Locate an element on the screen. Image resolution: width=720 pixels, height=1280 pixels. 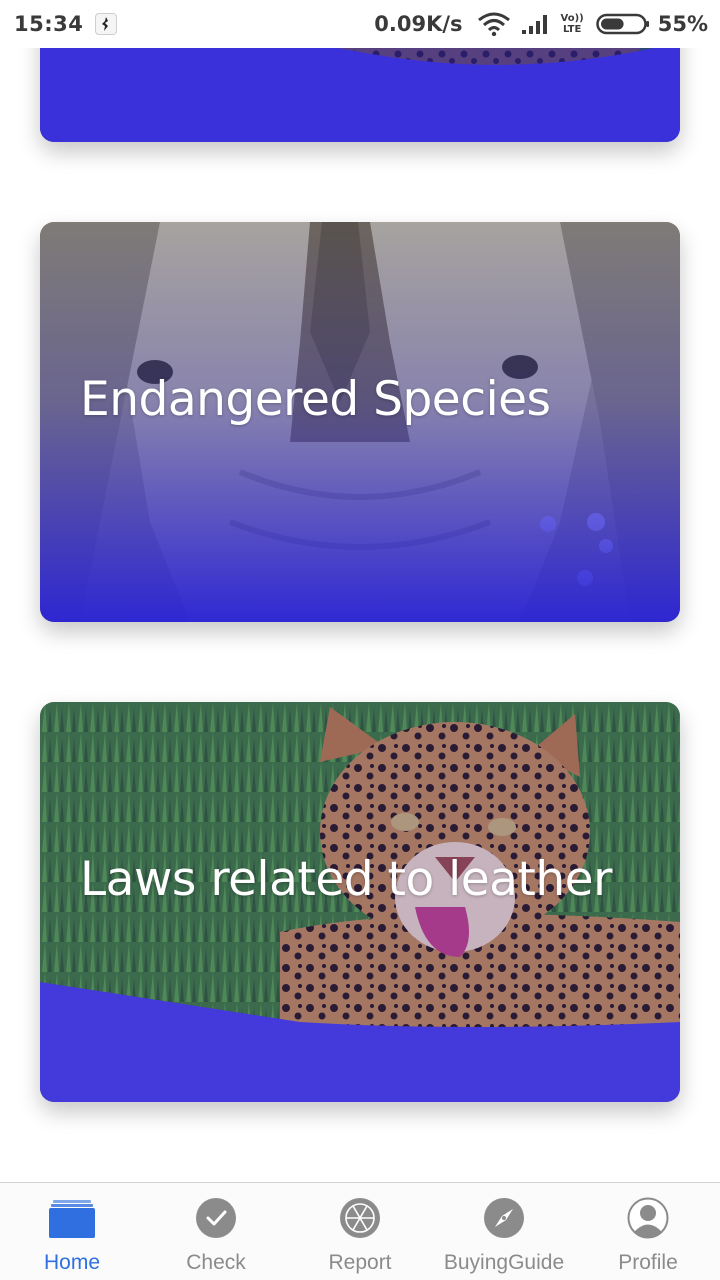
status-bar-right: 0.09K/s Vo)) LTE 55% is located at coordinates (541, 24).